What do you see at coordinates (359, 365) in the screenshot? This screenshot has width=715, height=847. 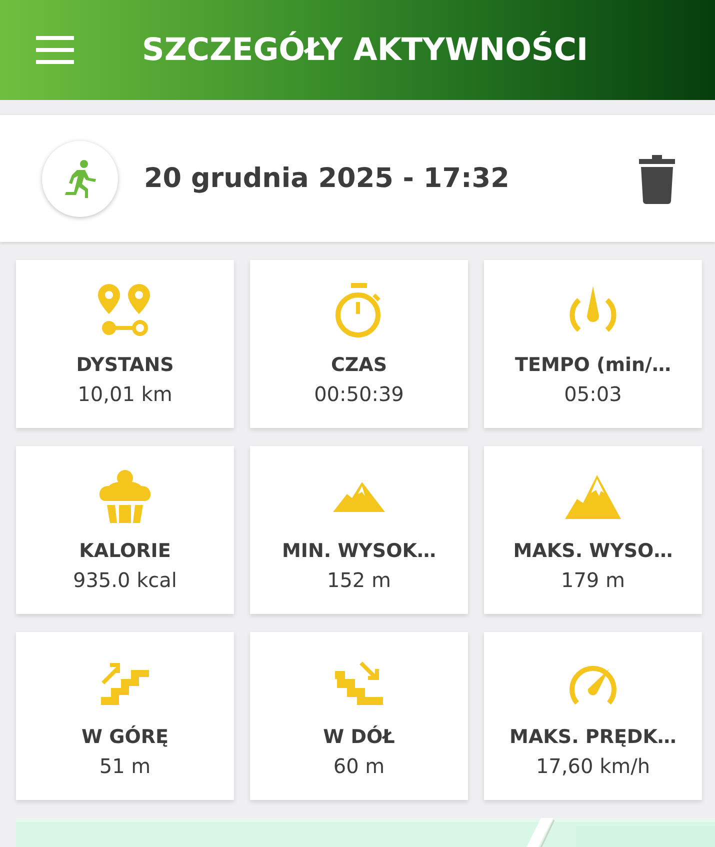 I see `stat-label: CZAS` at bounding box center [359, 365].